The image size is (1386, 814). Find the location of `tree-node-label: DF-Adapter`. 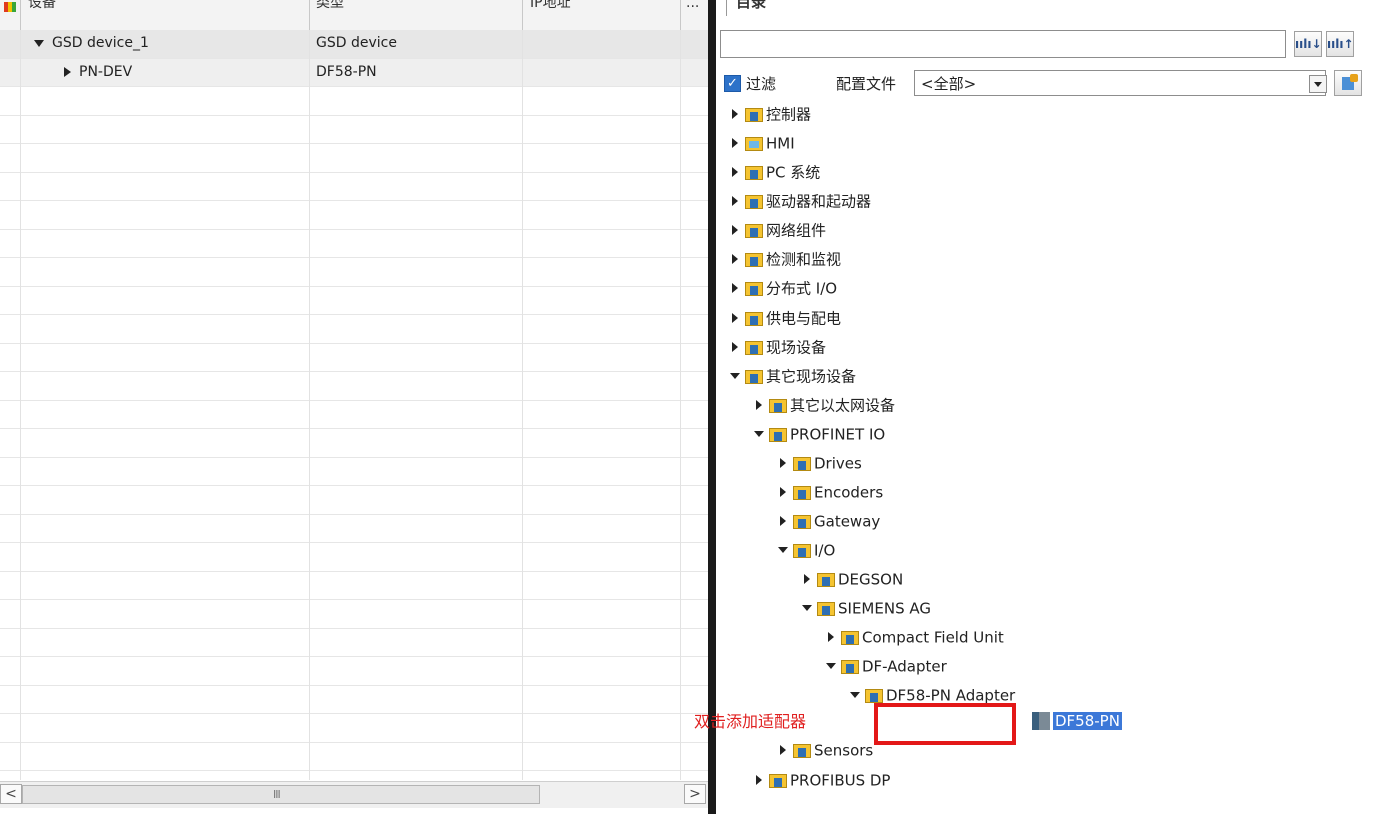

tree-node-label: DF-Adapter is located at coordinates (904, 666).